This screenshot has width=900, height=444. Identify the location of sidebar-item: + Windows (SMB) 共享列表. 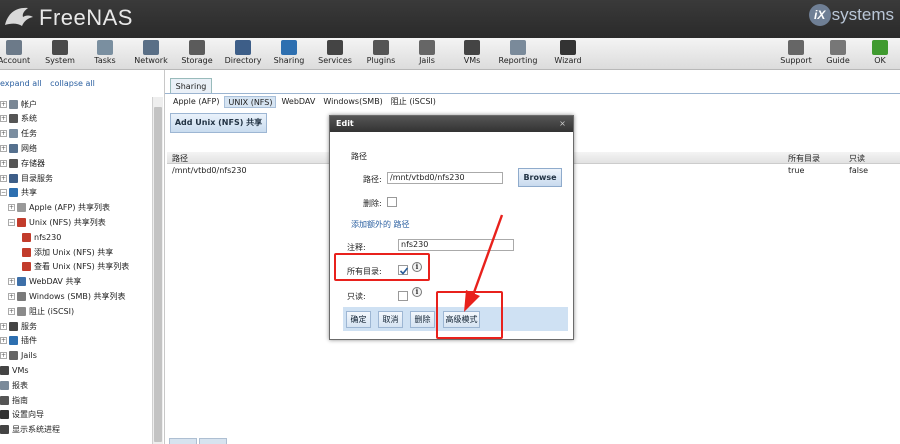
(67, 296).